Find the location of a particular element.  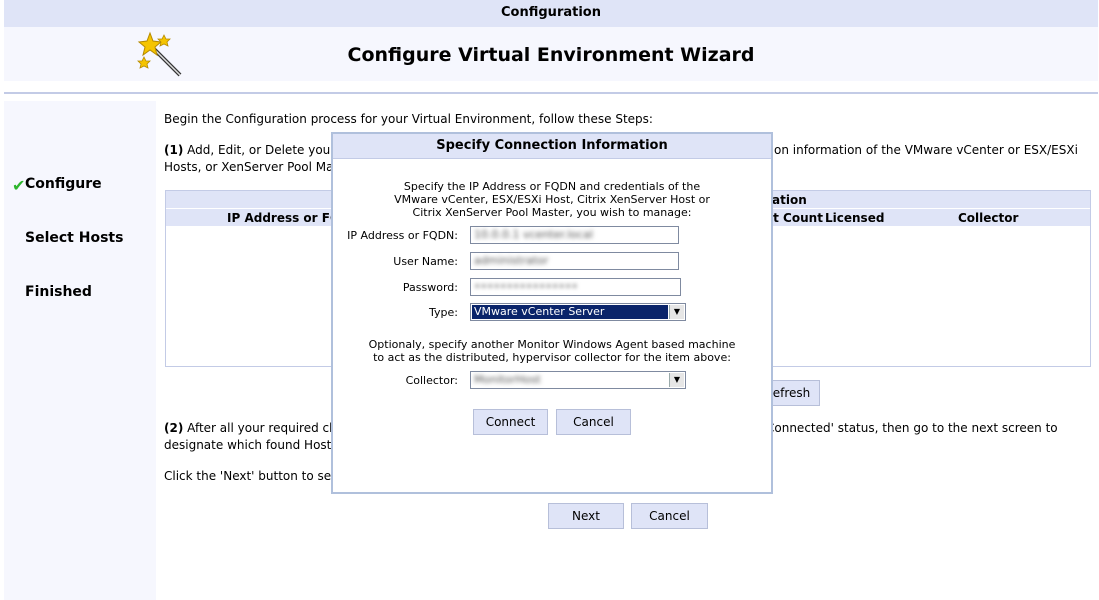

dialog-title: Specify Connection Information is located at coordinates (552, 146).